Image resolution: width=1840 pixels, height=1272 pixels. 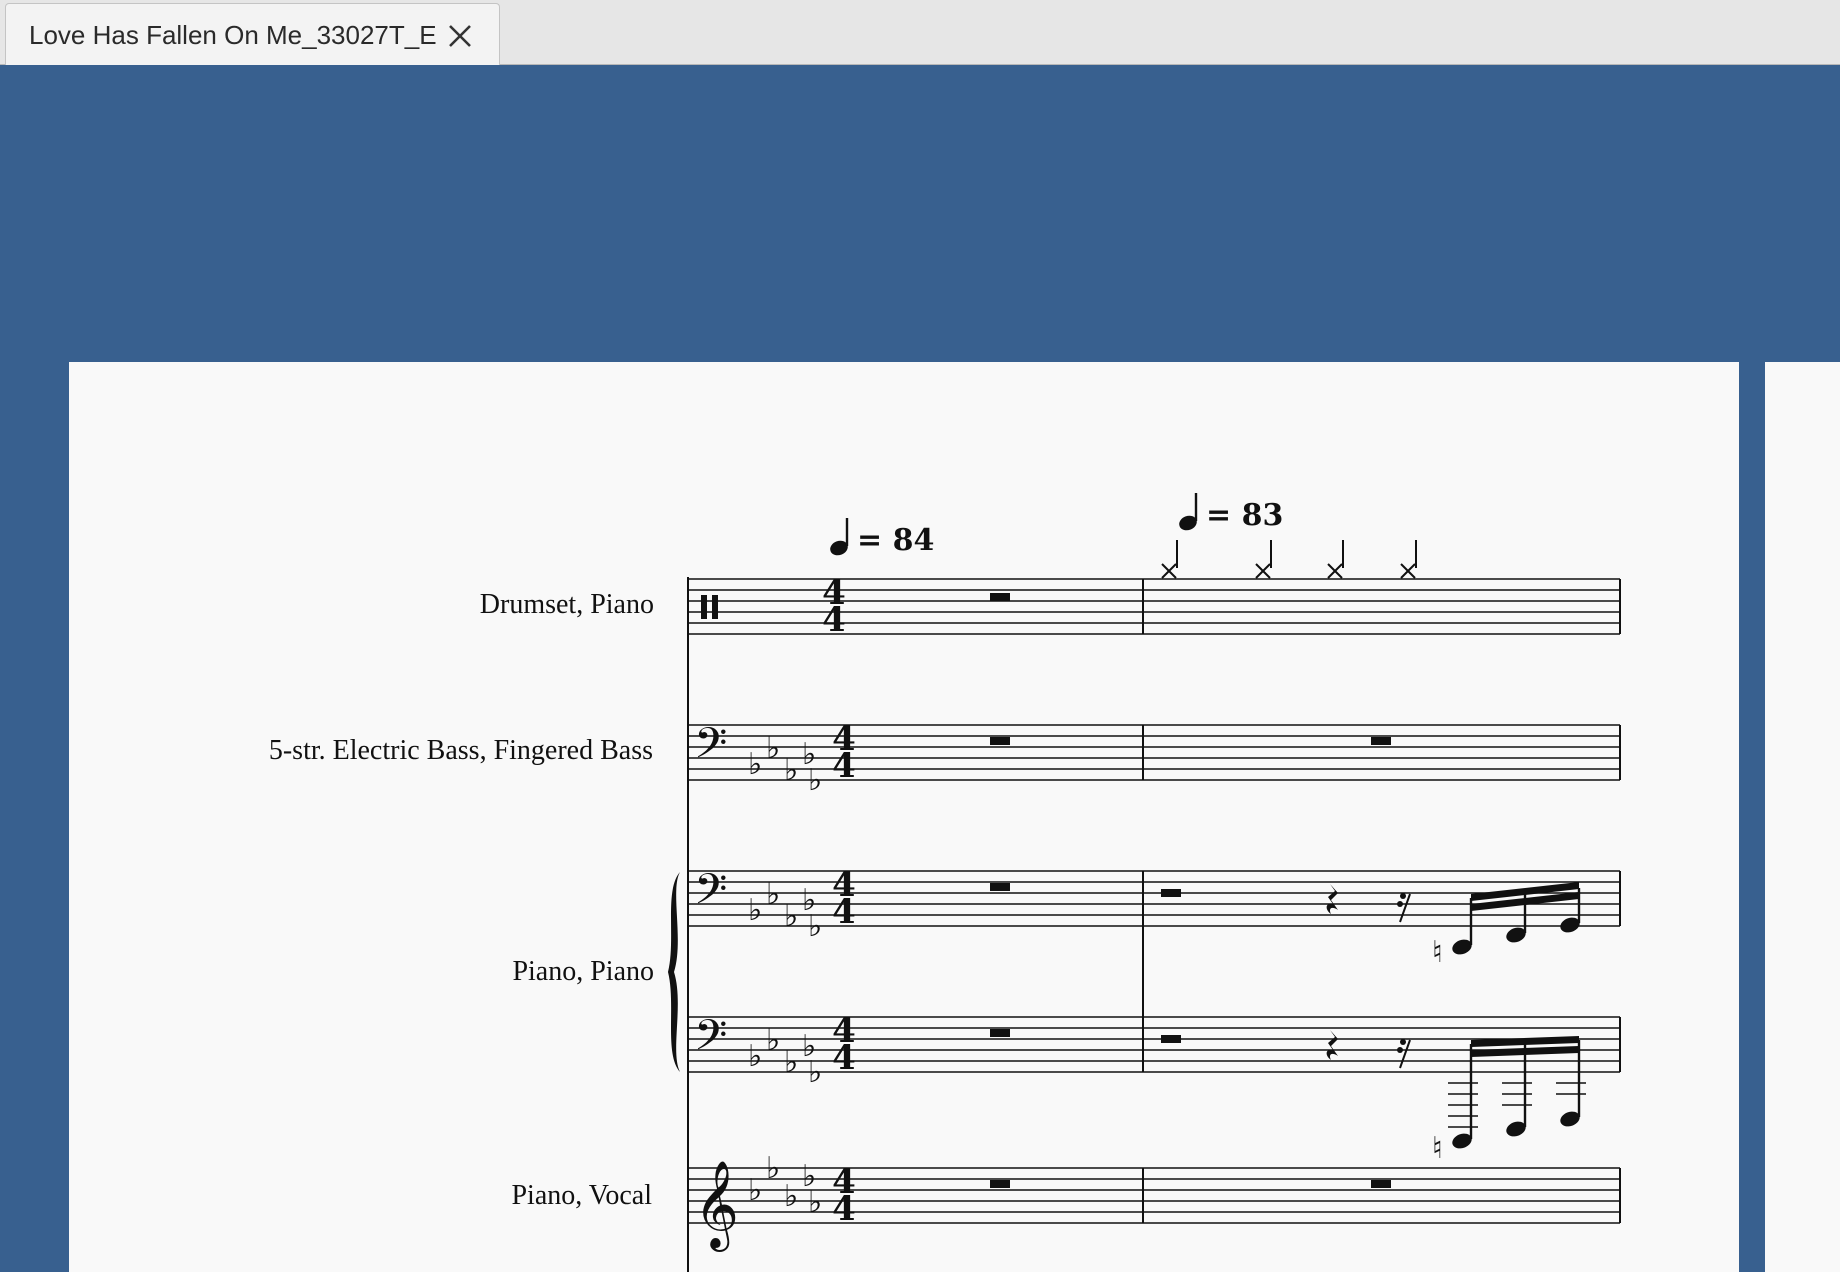 I want to click on tempo-marking-2: = 83, so click(x=1230, y=513).